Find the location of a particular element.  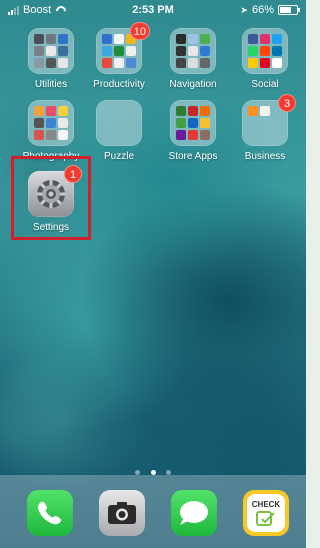

check-app: CHECK is located at coordinates (266, 513).